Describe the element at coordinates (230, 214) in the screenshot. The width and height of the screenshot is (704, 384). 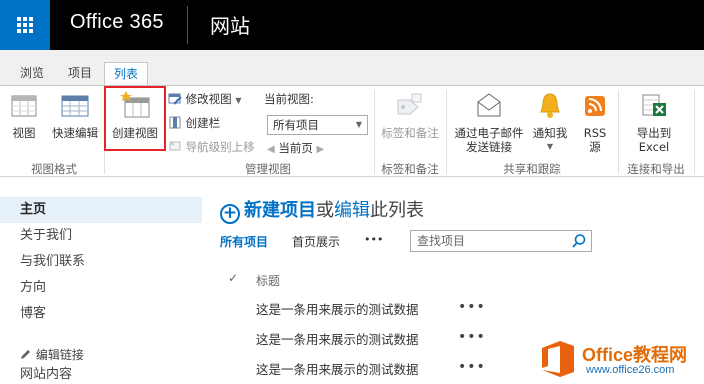
I see `add-icon: +` at that location.